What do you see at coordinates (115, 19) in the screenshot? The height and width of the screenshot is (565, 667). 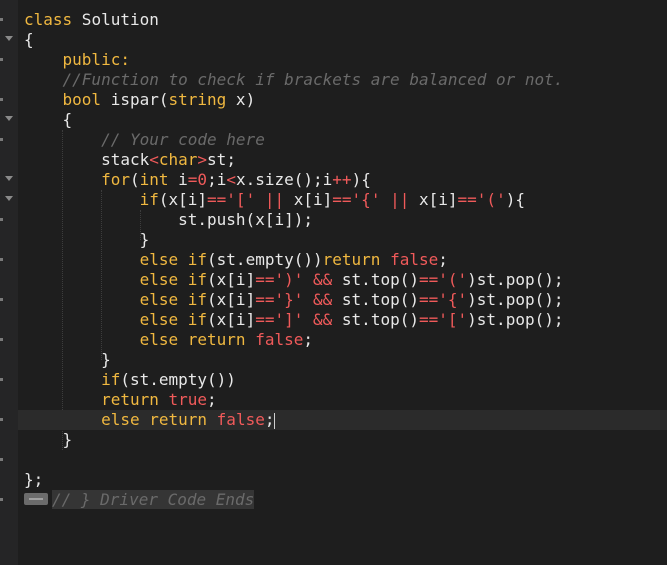 I see `code-token: Solution` at bounding box center [115, 19].